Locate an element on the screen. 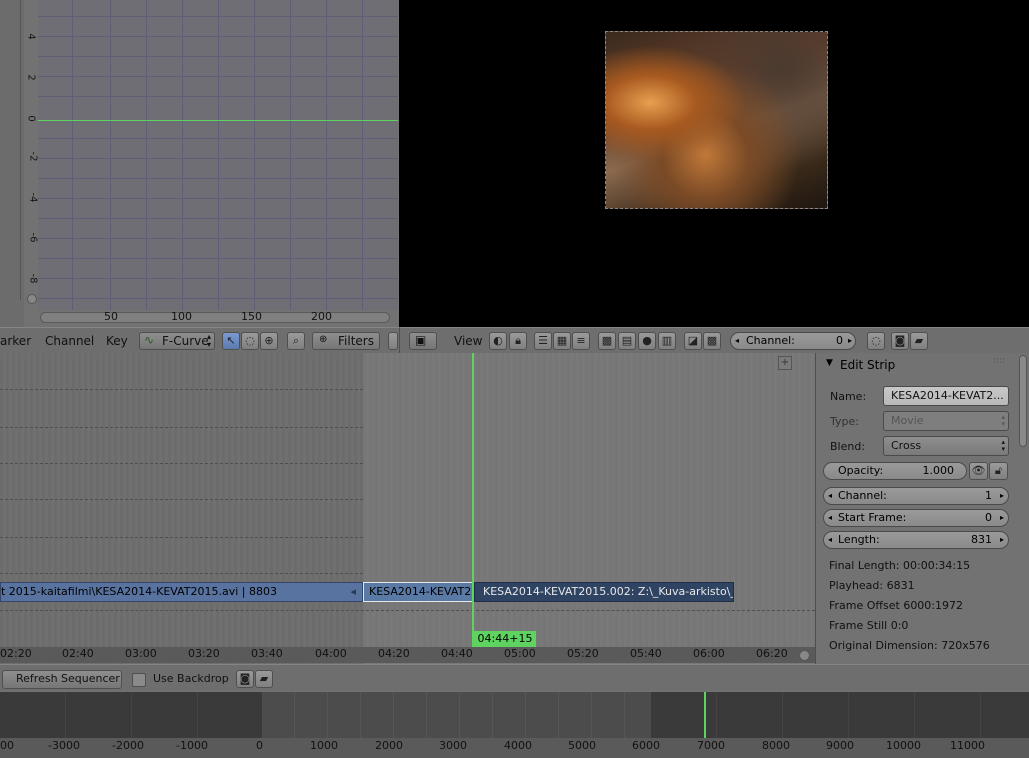 The image size is (1029, 758). channel-field: ◂ Channel: 0 ▸ is located at coordinates (793, 341).